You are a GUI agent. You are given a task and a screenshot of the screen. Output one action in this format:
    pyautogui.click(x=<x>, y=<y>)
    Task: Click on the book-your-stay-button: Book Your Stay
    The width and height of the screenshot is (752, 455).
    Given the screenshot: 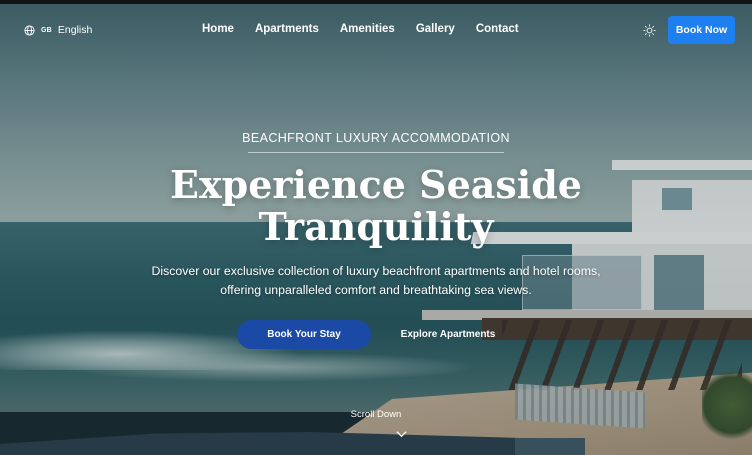 What is the action you would take?
    pyautogui.click(x=304, y=334)
    